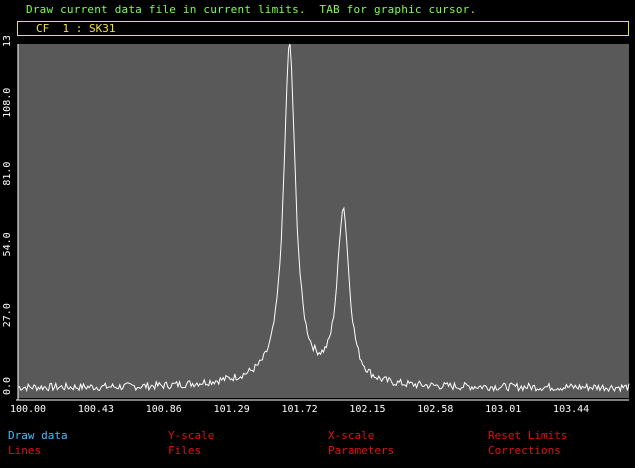  What do you see at coordinates (232, 409) in the screenshot?
I see `x-tick-label: 101.29` at bounding box center [232, 409].